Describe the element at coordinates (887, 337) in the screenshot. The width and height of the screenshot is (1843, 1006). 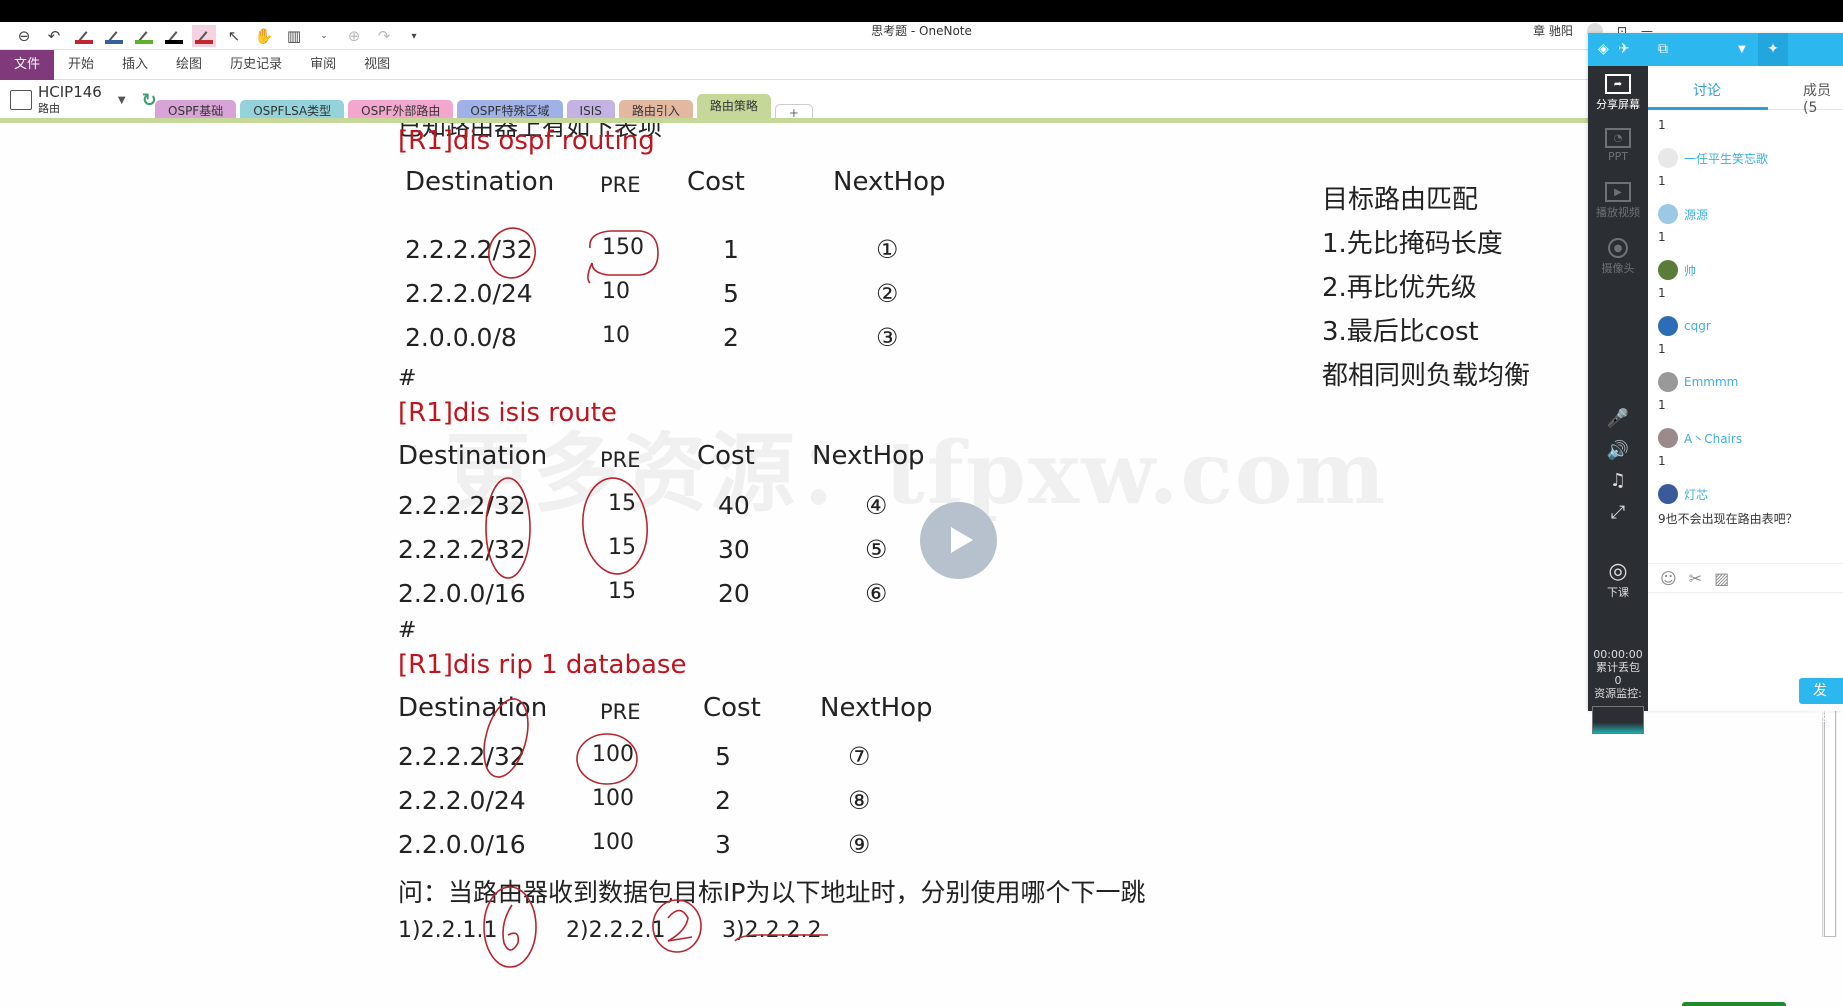
I see `ospf-nexthop-cell: ③` at that location.